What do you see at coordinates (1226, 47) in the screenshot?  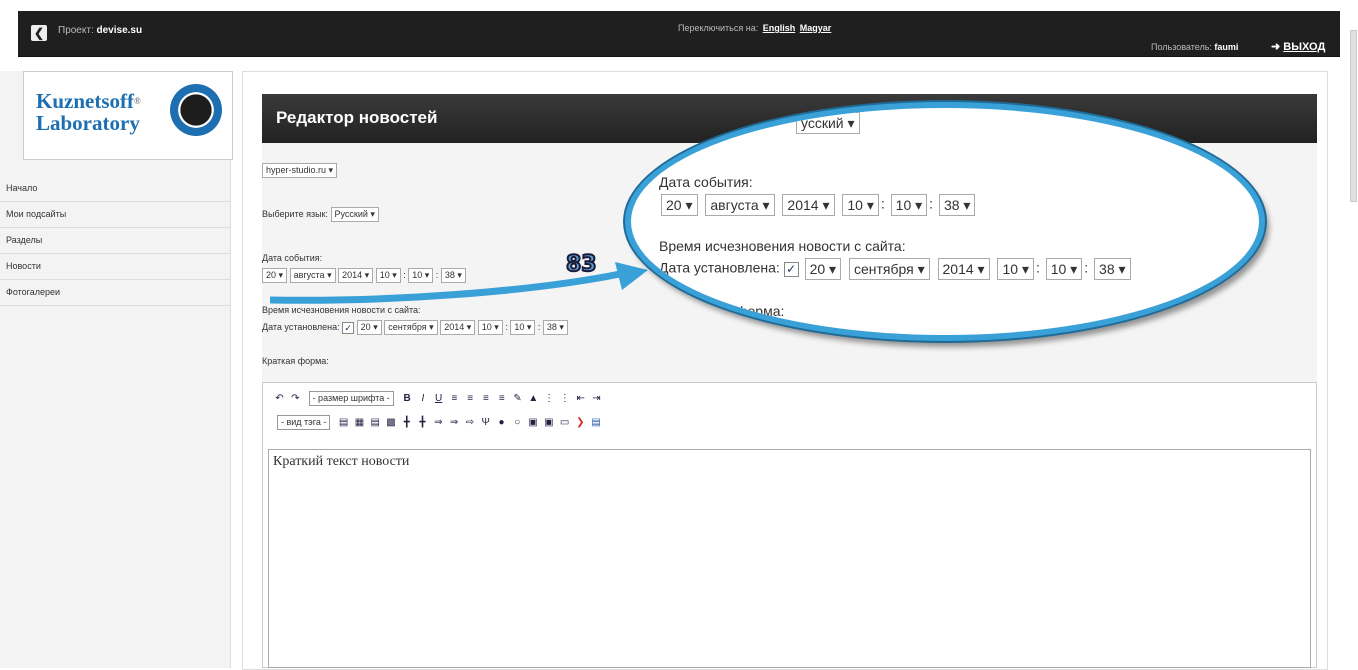 I see `user-name: faumi` at bounding box center [1226, 47].